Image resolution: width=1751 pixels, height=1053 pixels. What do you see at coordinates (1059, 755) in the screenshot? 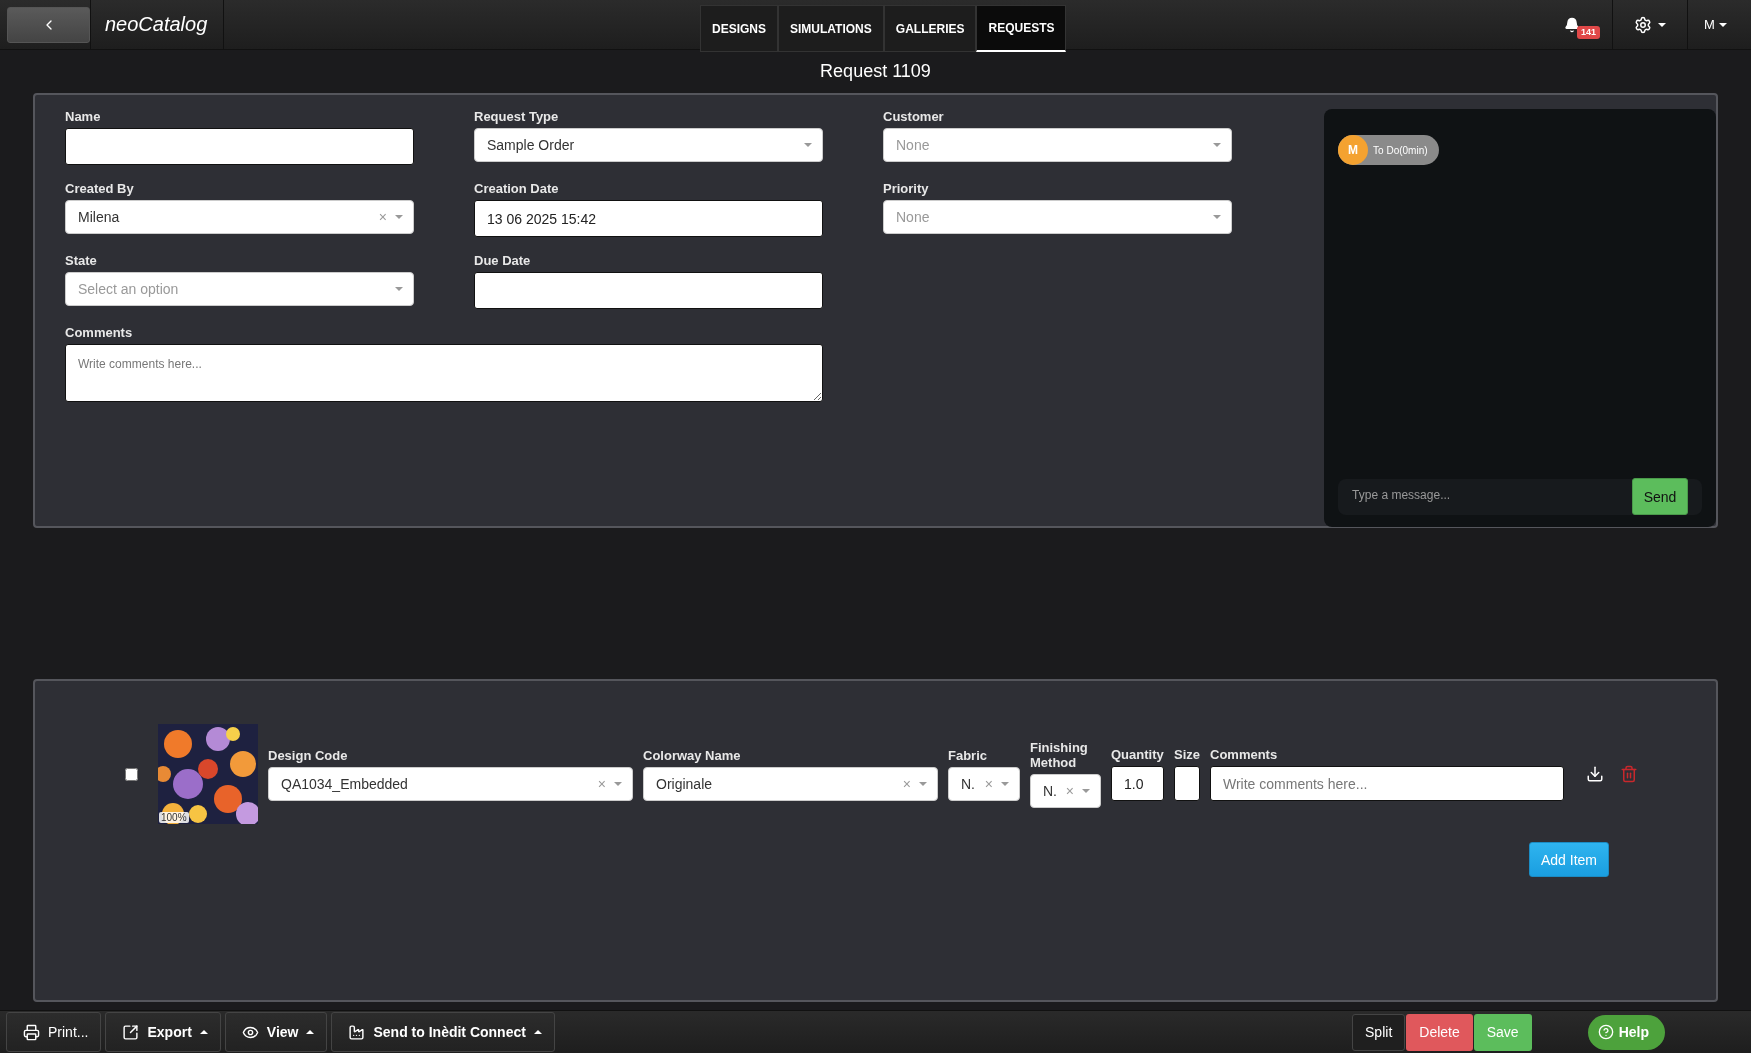
I see `field-label: Finishing Method` at bounding box center [1059, 755].